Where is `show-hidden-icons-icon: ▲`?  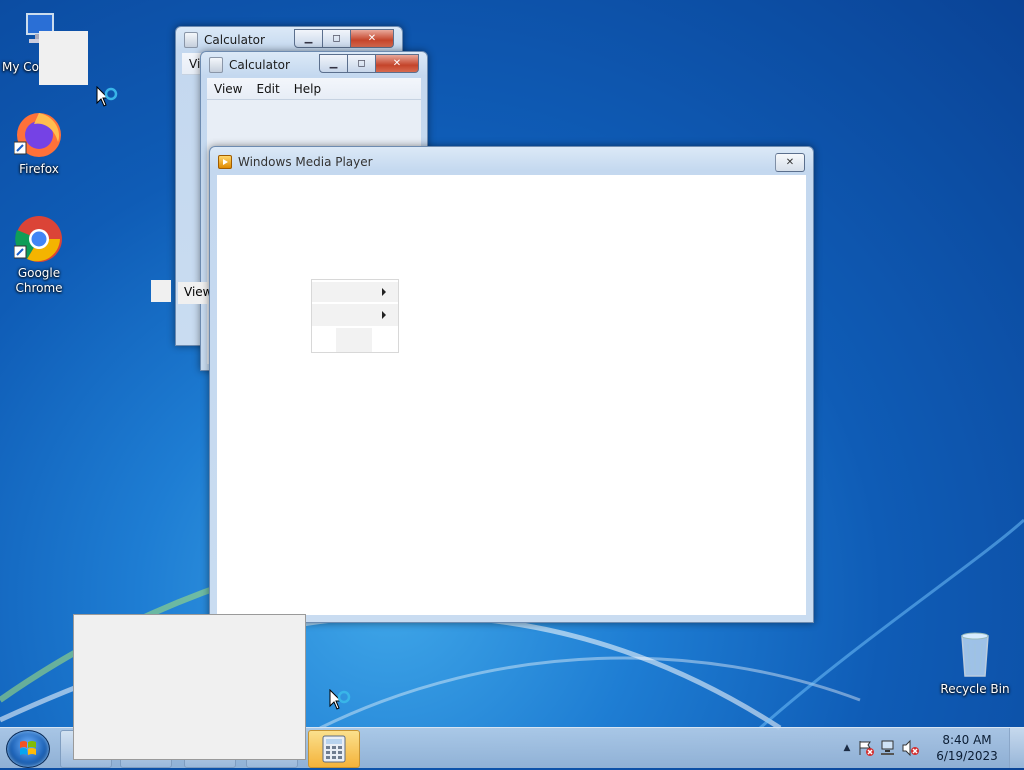
show-hidden-icons-icon: ▲ is located at coordinates (847, 748).